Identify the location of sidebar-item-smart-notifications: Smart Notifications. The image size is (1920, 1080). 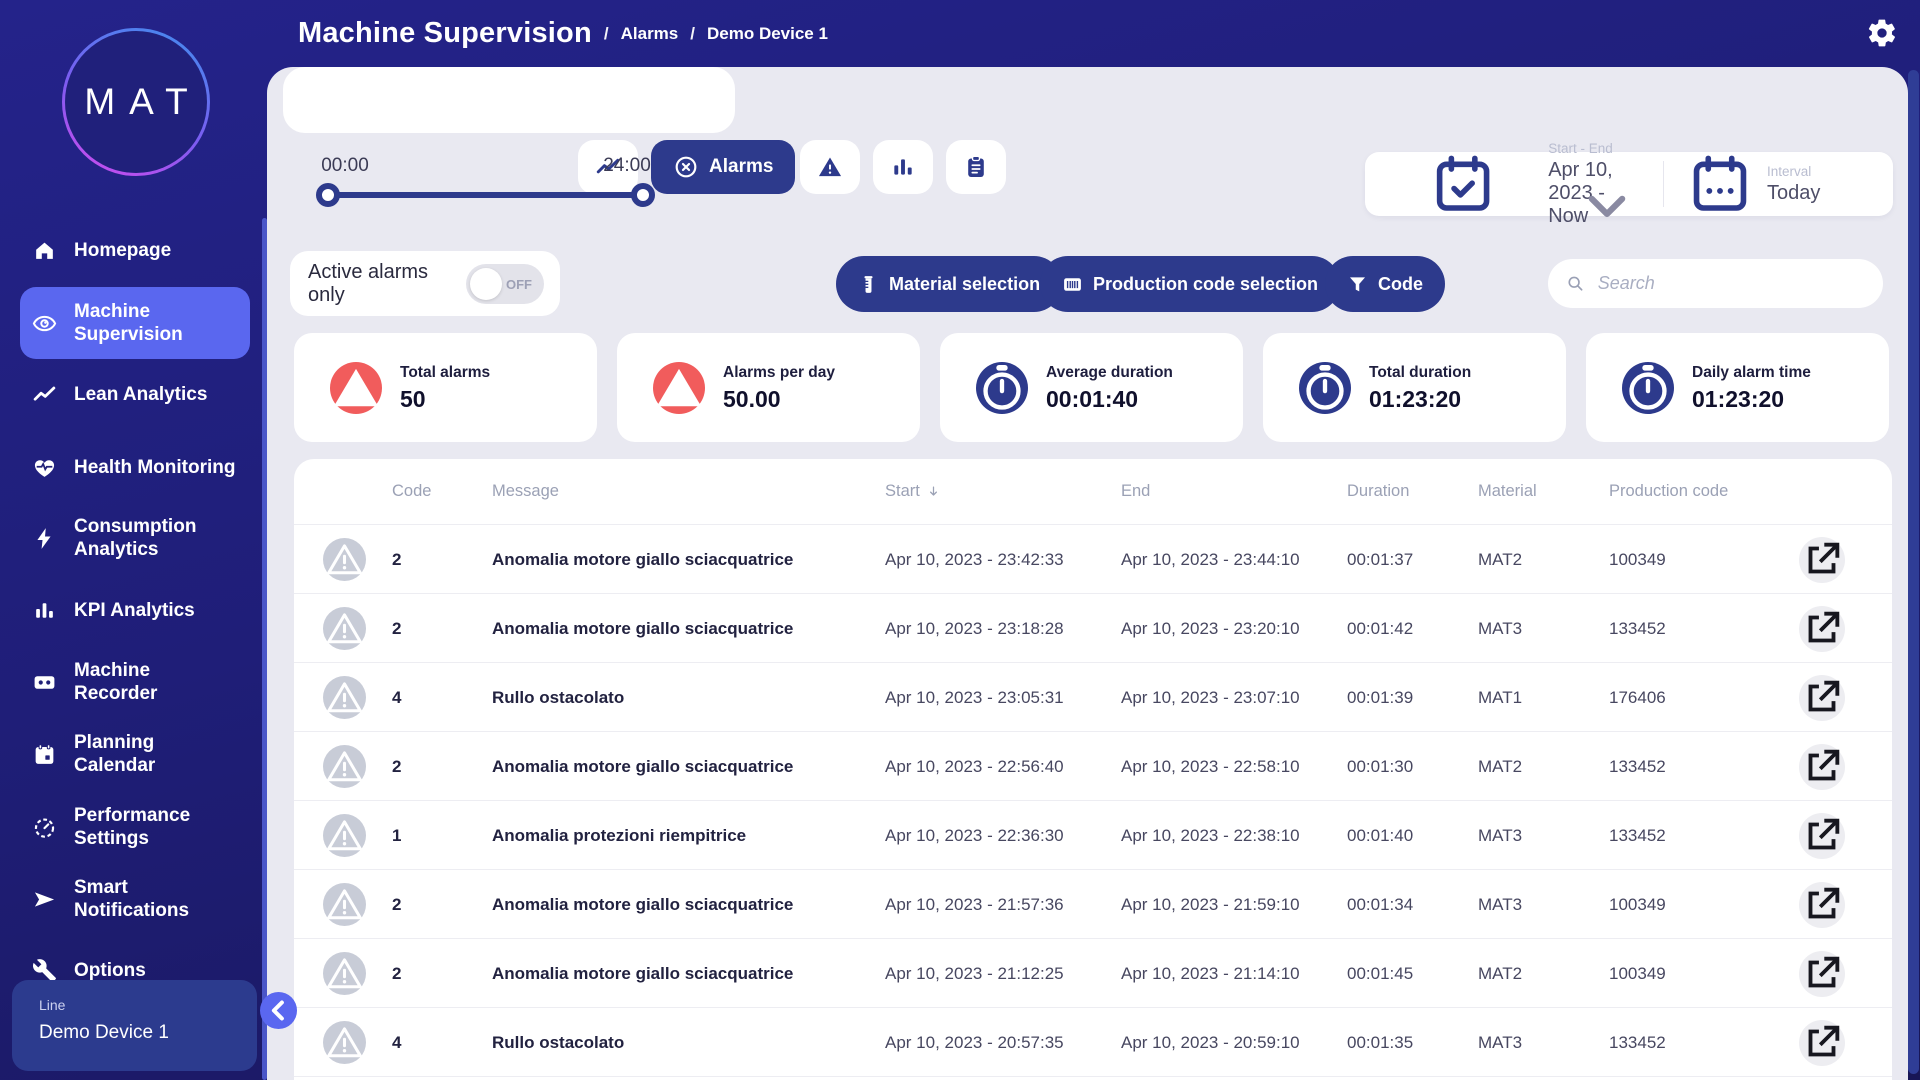
(135, 899).